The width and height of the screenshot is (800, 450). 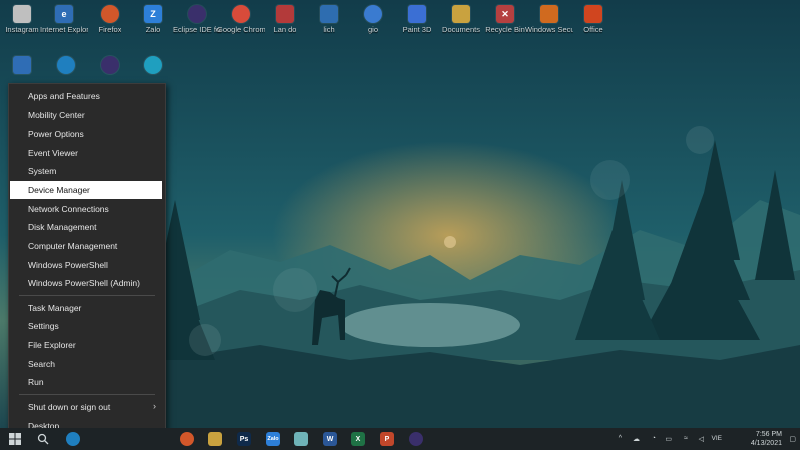 I want to click on desktop-icon-label: Firefox, so click(x=110, y=30).